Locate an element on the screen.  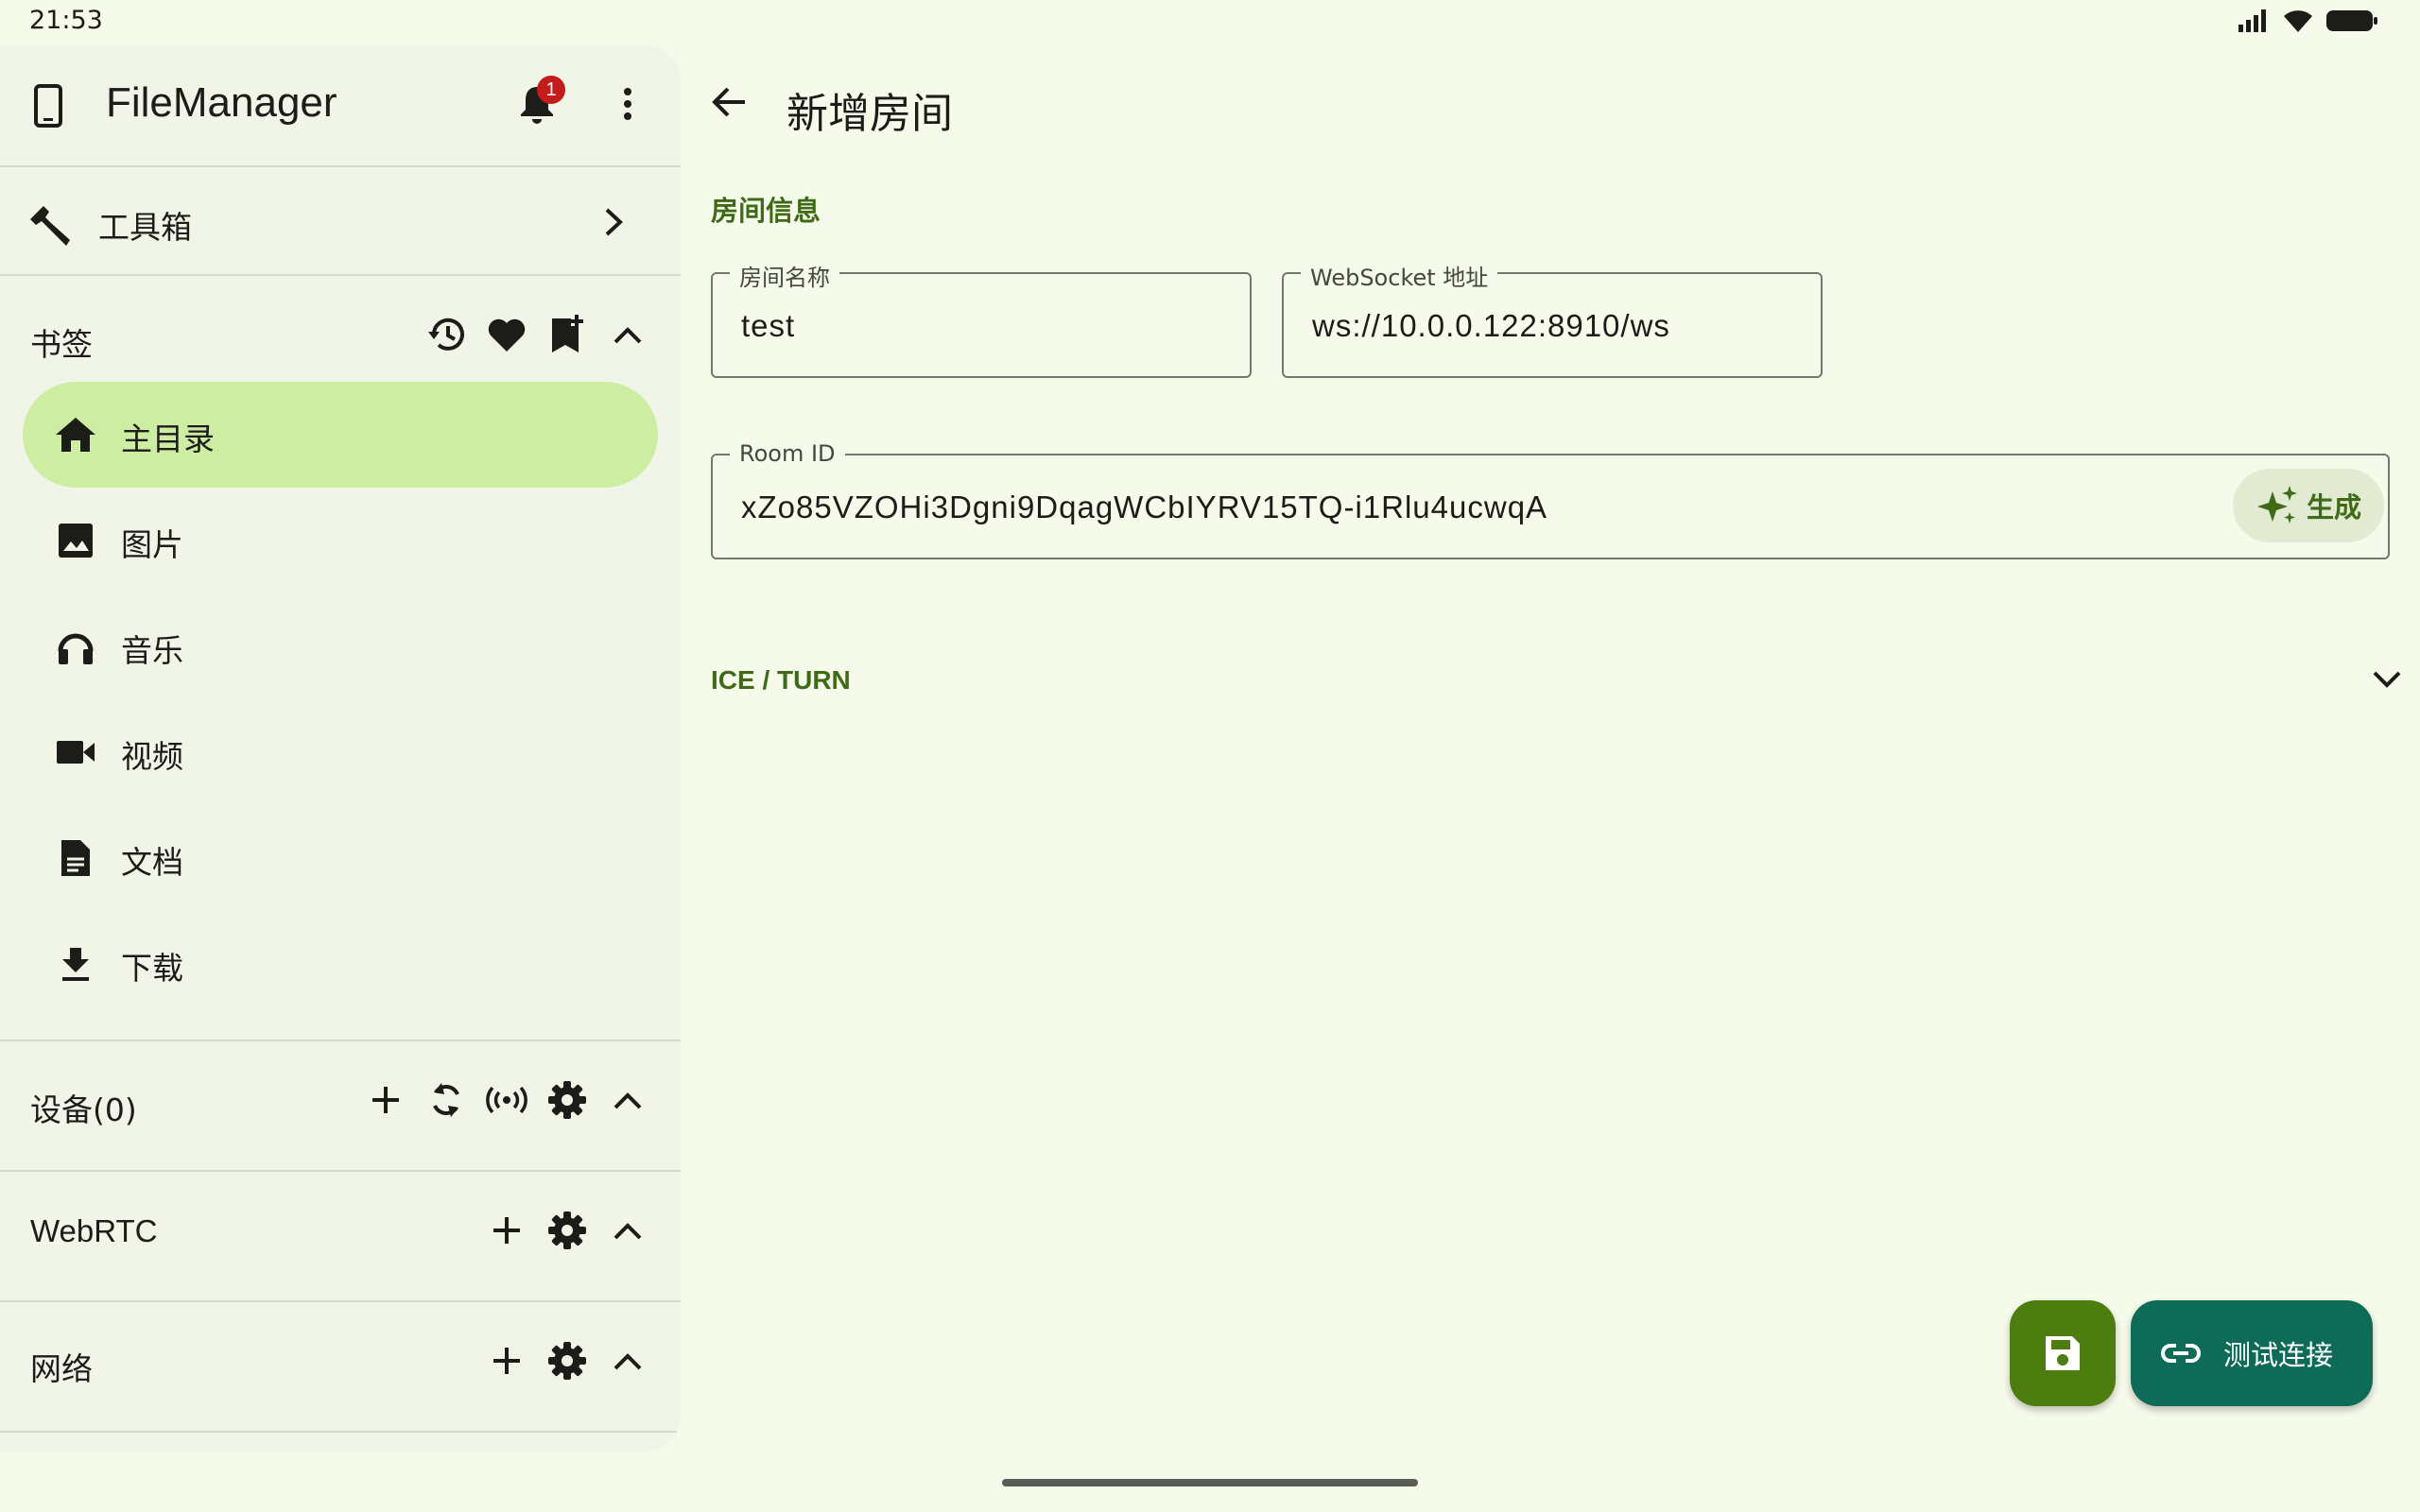
back-arrow-icon is located at coordinates (730, 102).